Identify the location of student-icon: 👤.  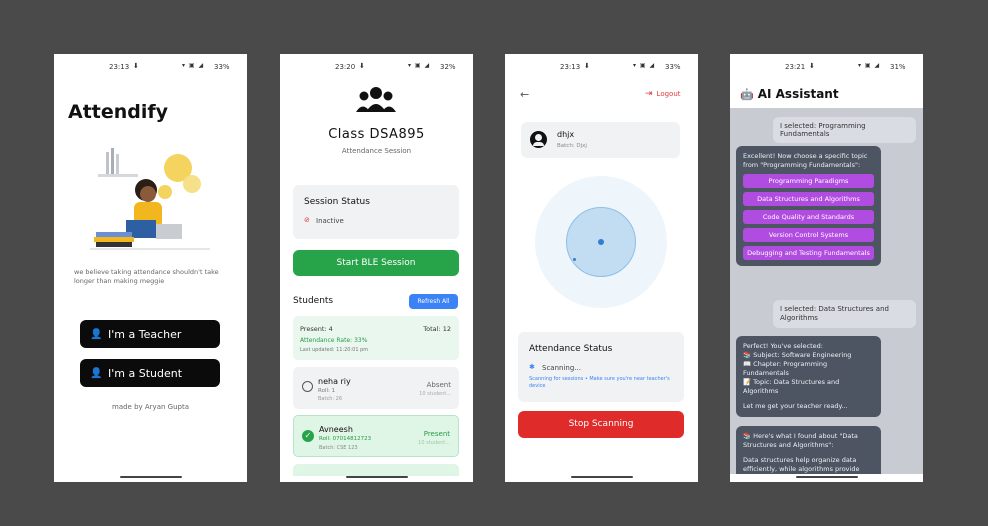
(96, 373).